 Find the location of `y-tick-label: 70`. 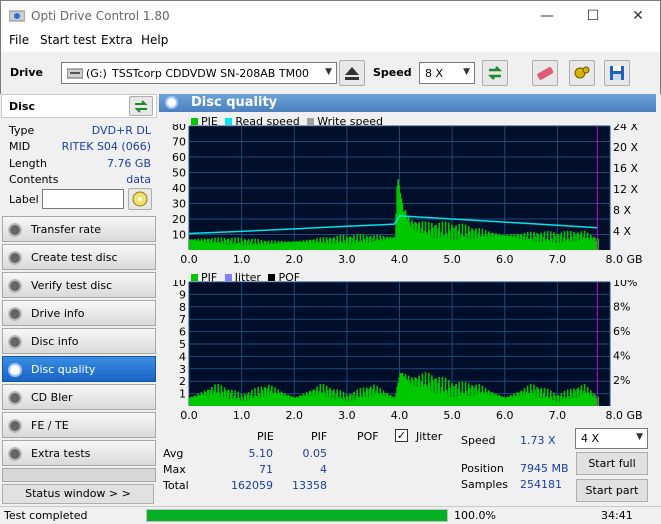

y-tick-label: 70 is located at coordinates (179, 142).